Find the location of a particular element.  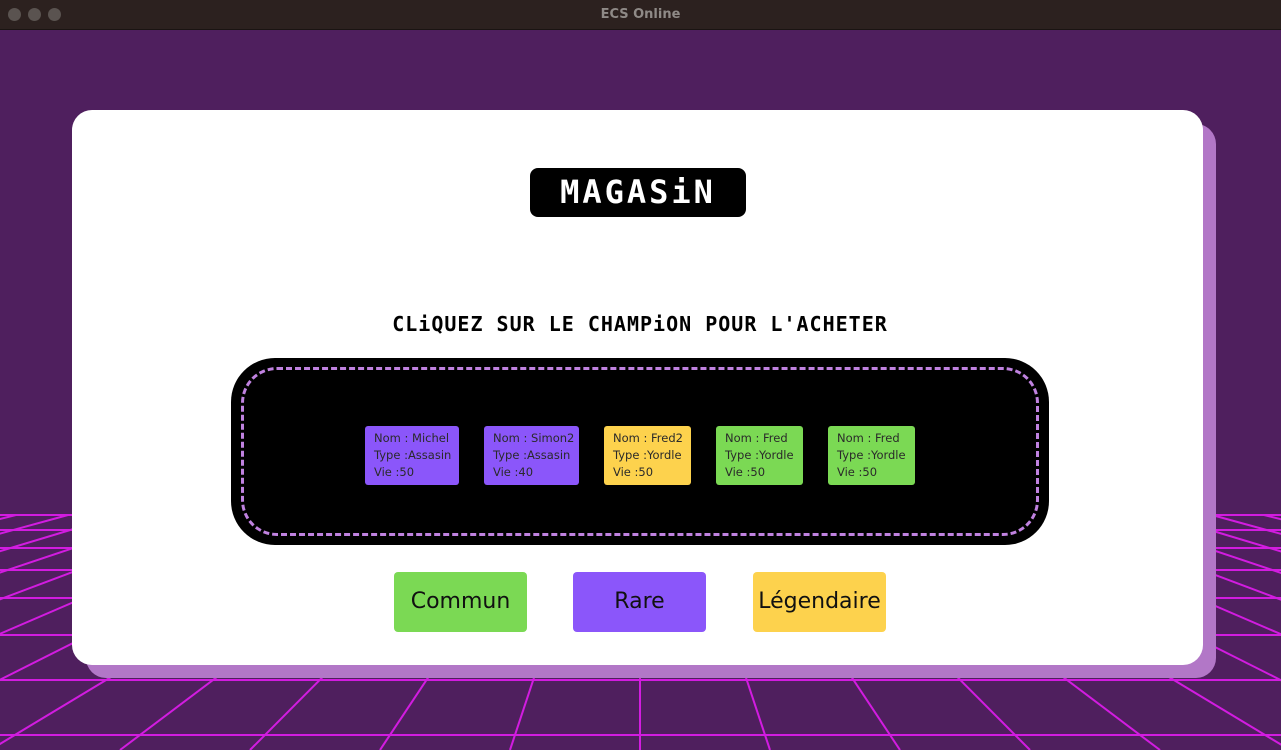

champion-card: Nom : Michel Type :Assasin Vie :50 is located at coordinates (412, 455).